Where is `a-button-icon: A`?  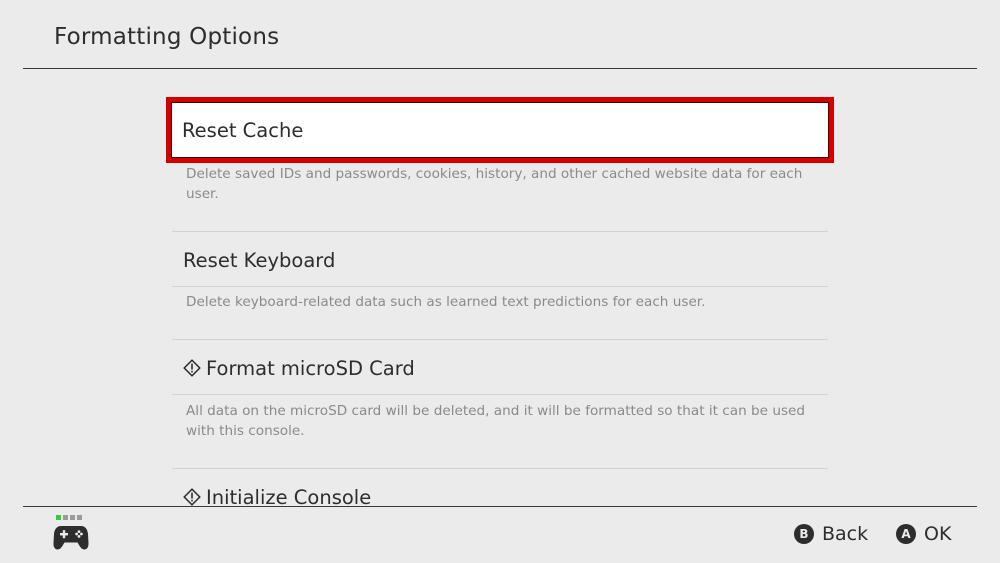 a-button-icon: A is located at coordinates (906, 534).